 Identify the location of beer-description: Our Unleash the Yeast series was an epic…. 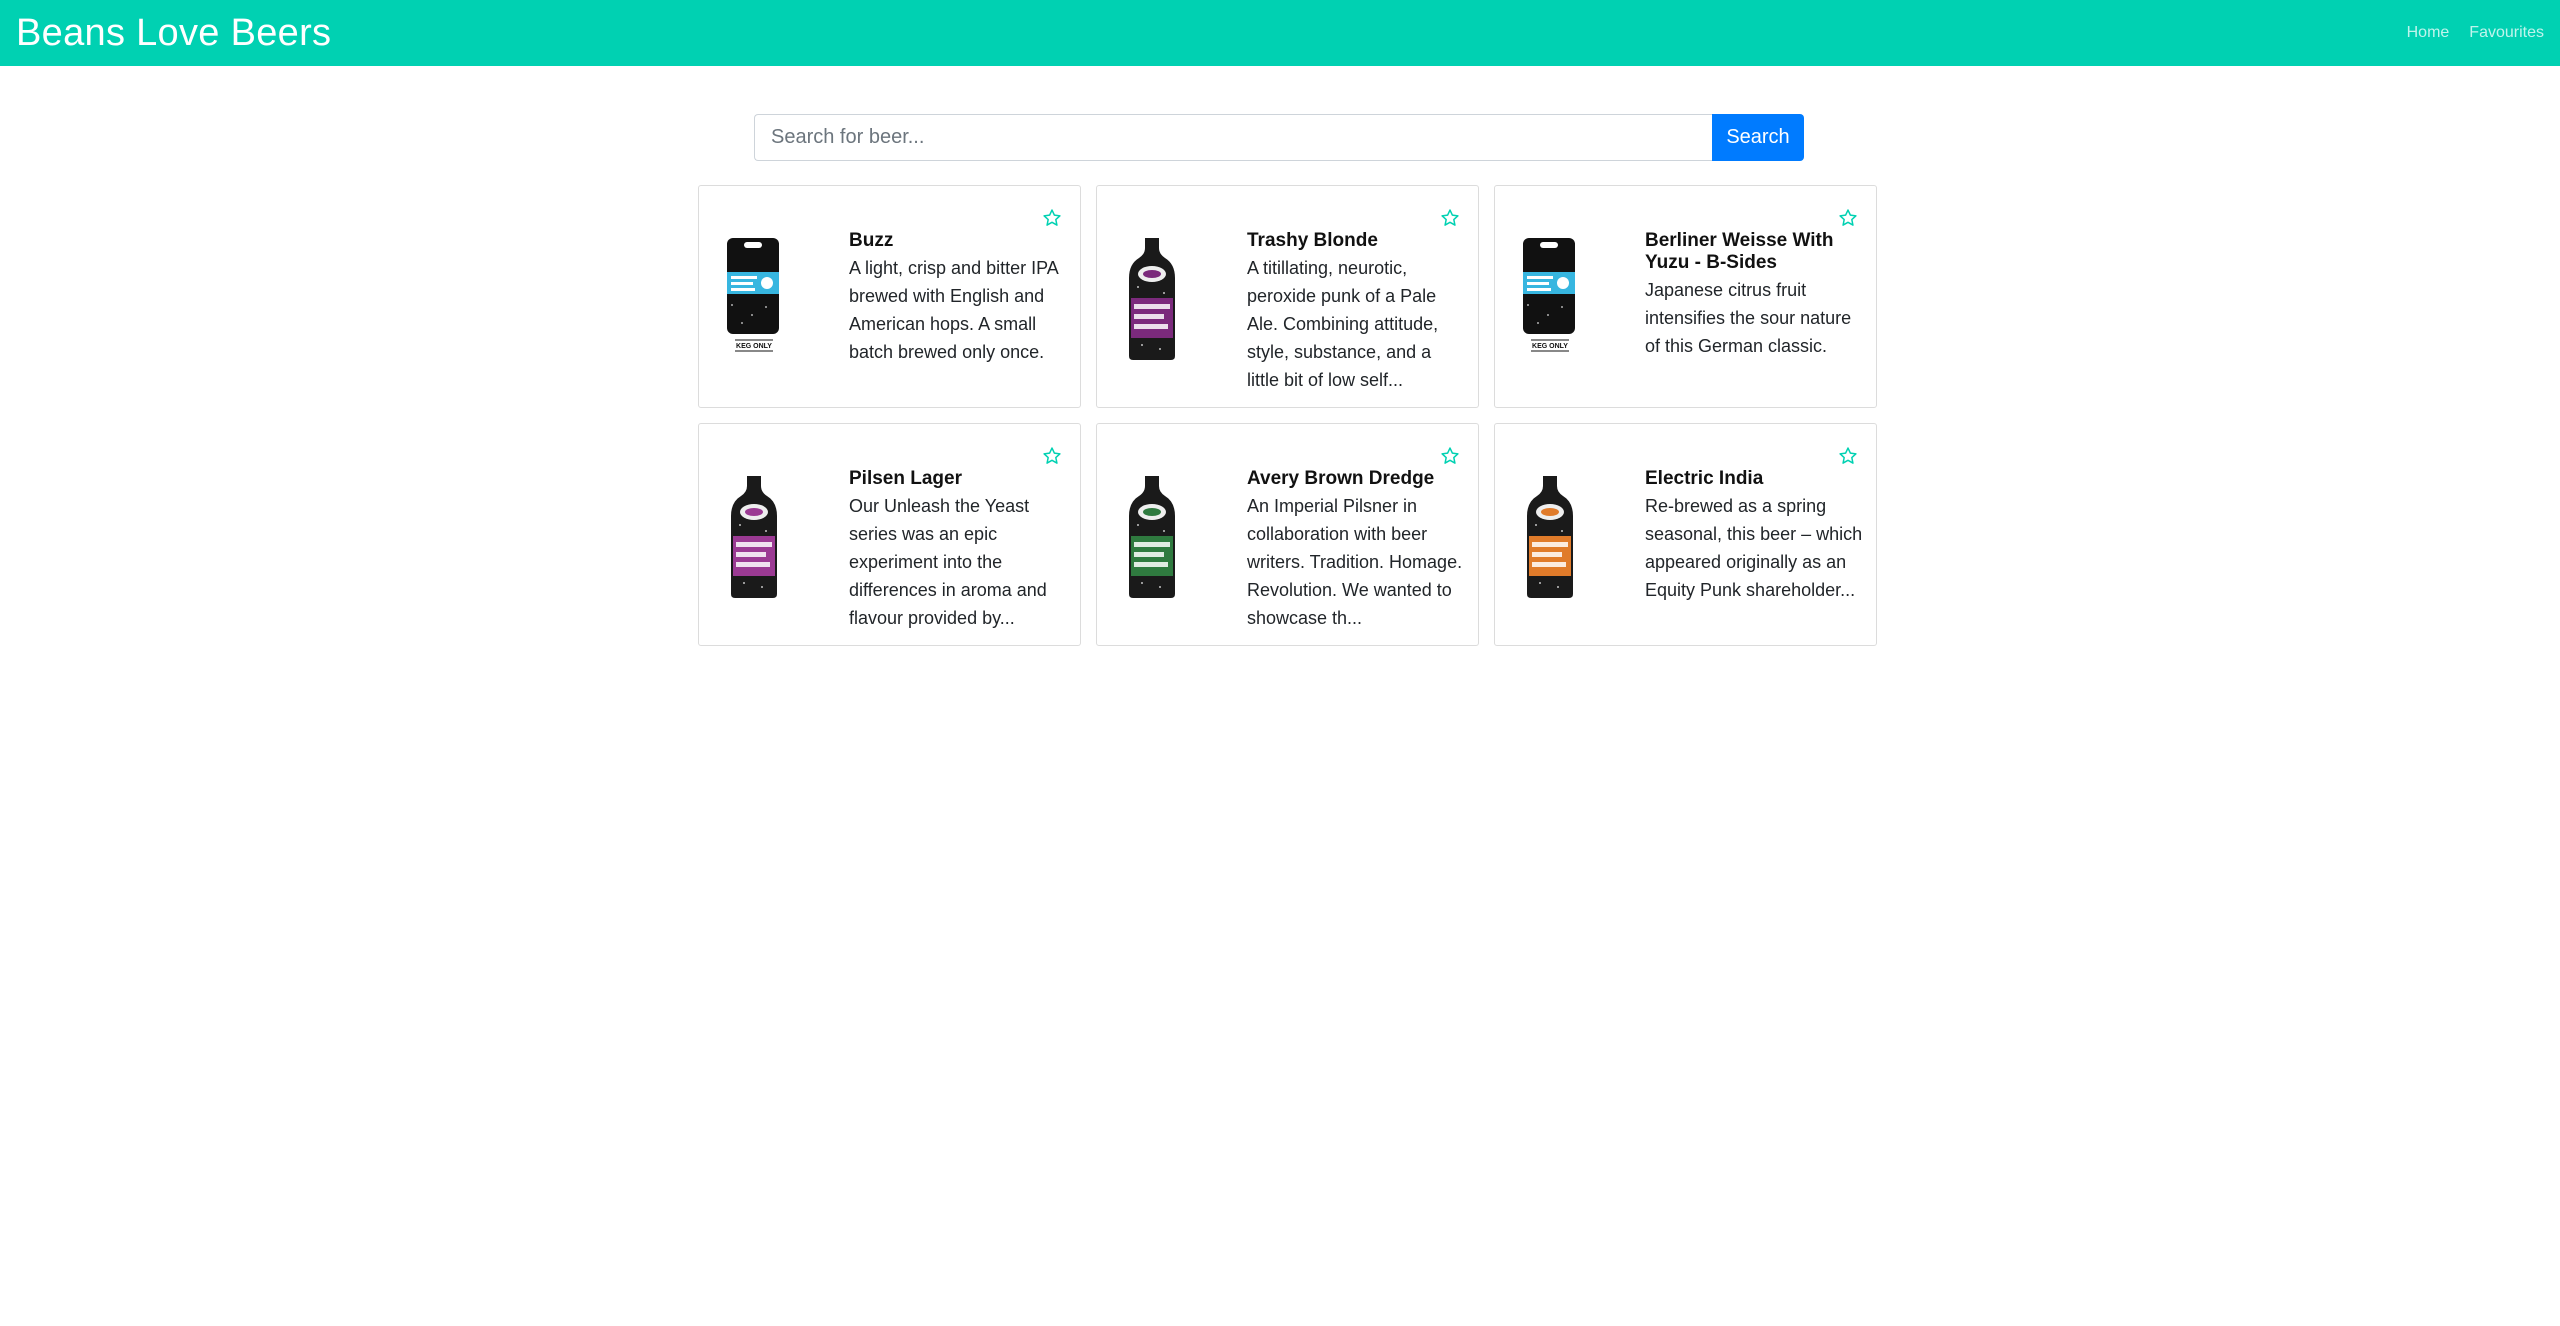
(948, 562).